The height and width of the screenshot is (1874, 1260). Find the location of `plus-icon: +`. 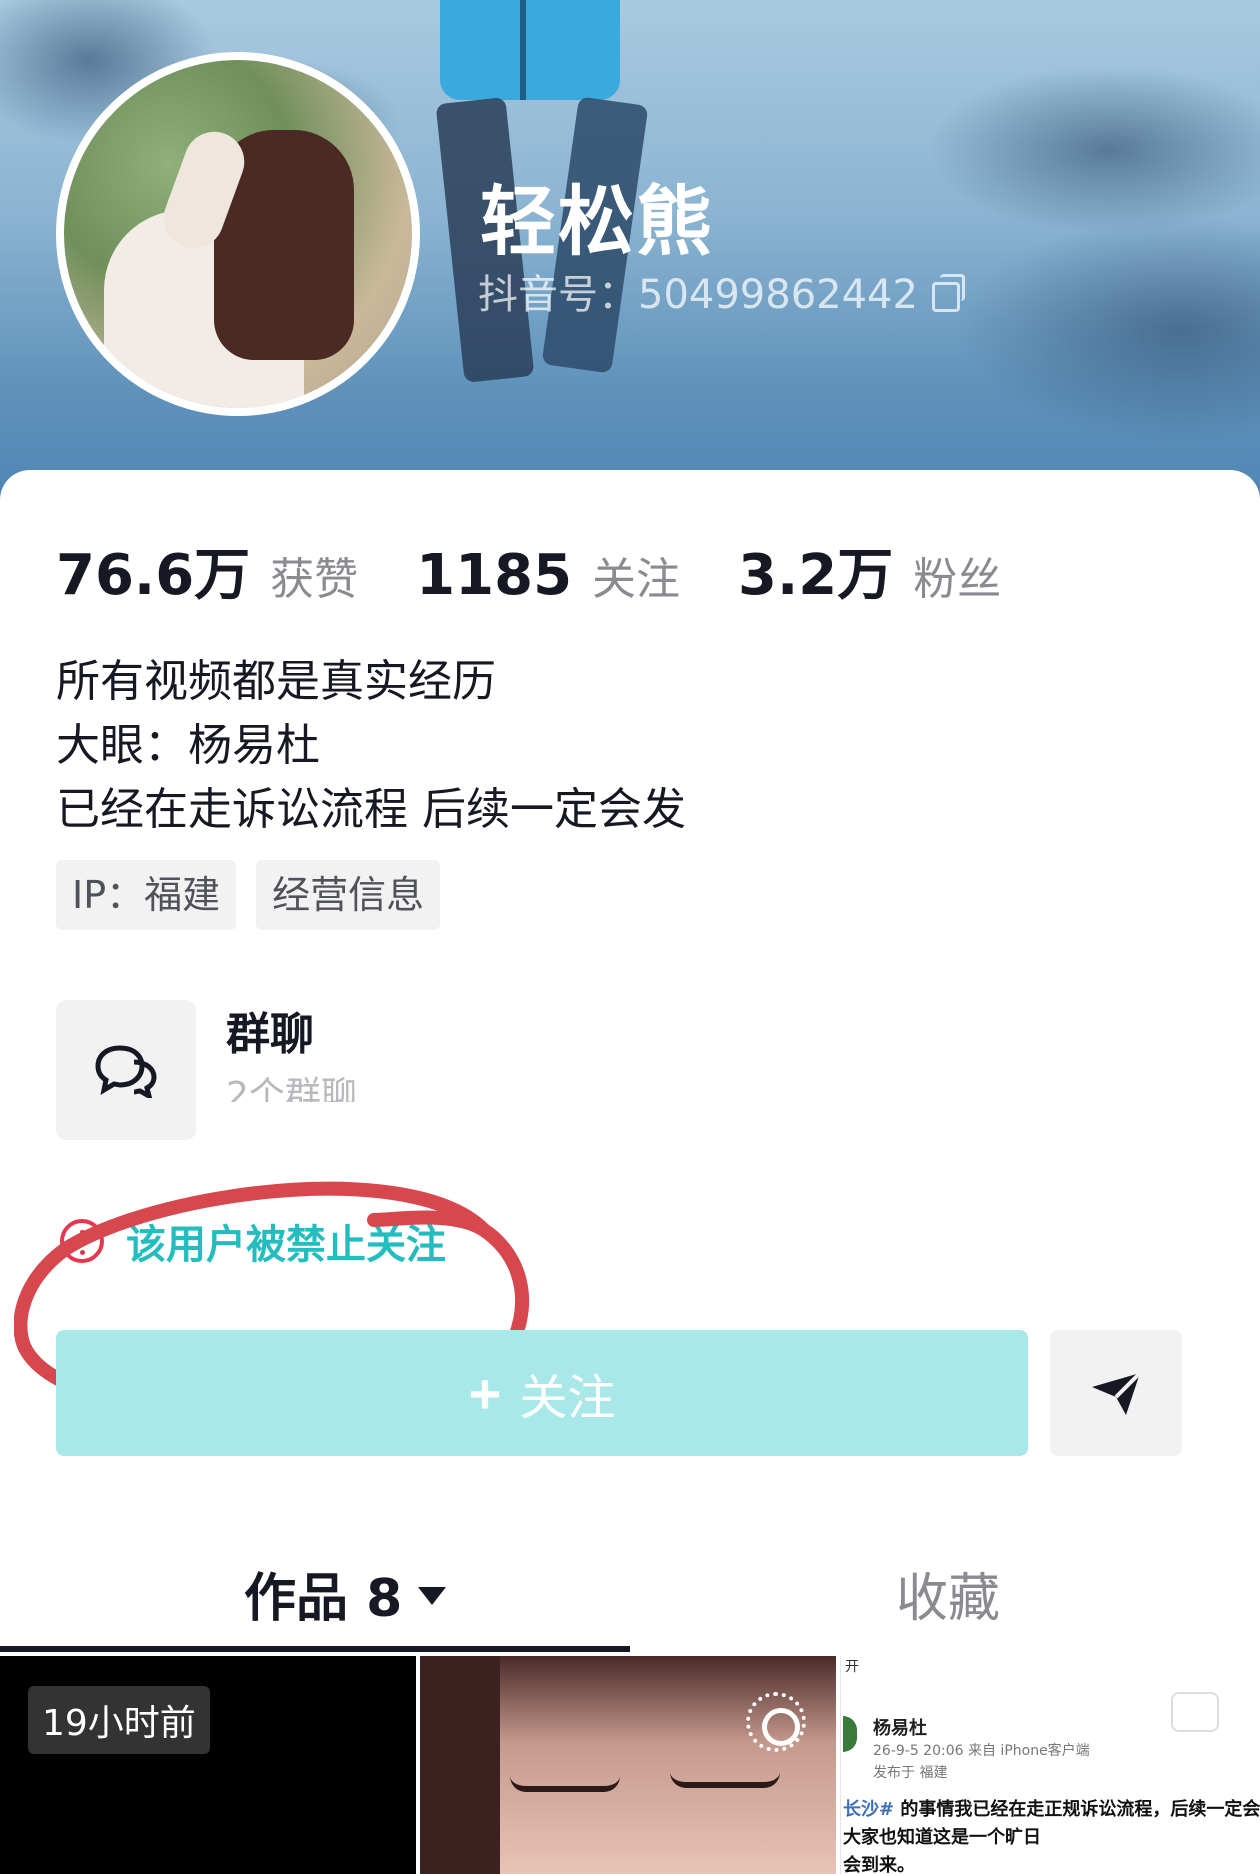

plus-icon: + is located at coordinates (485, 1393).